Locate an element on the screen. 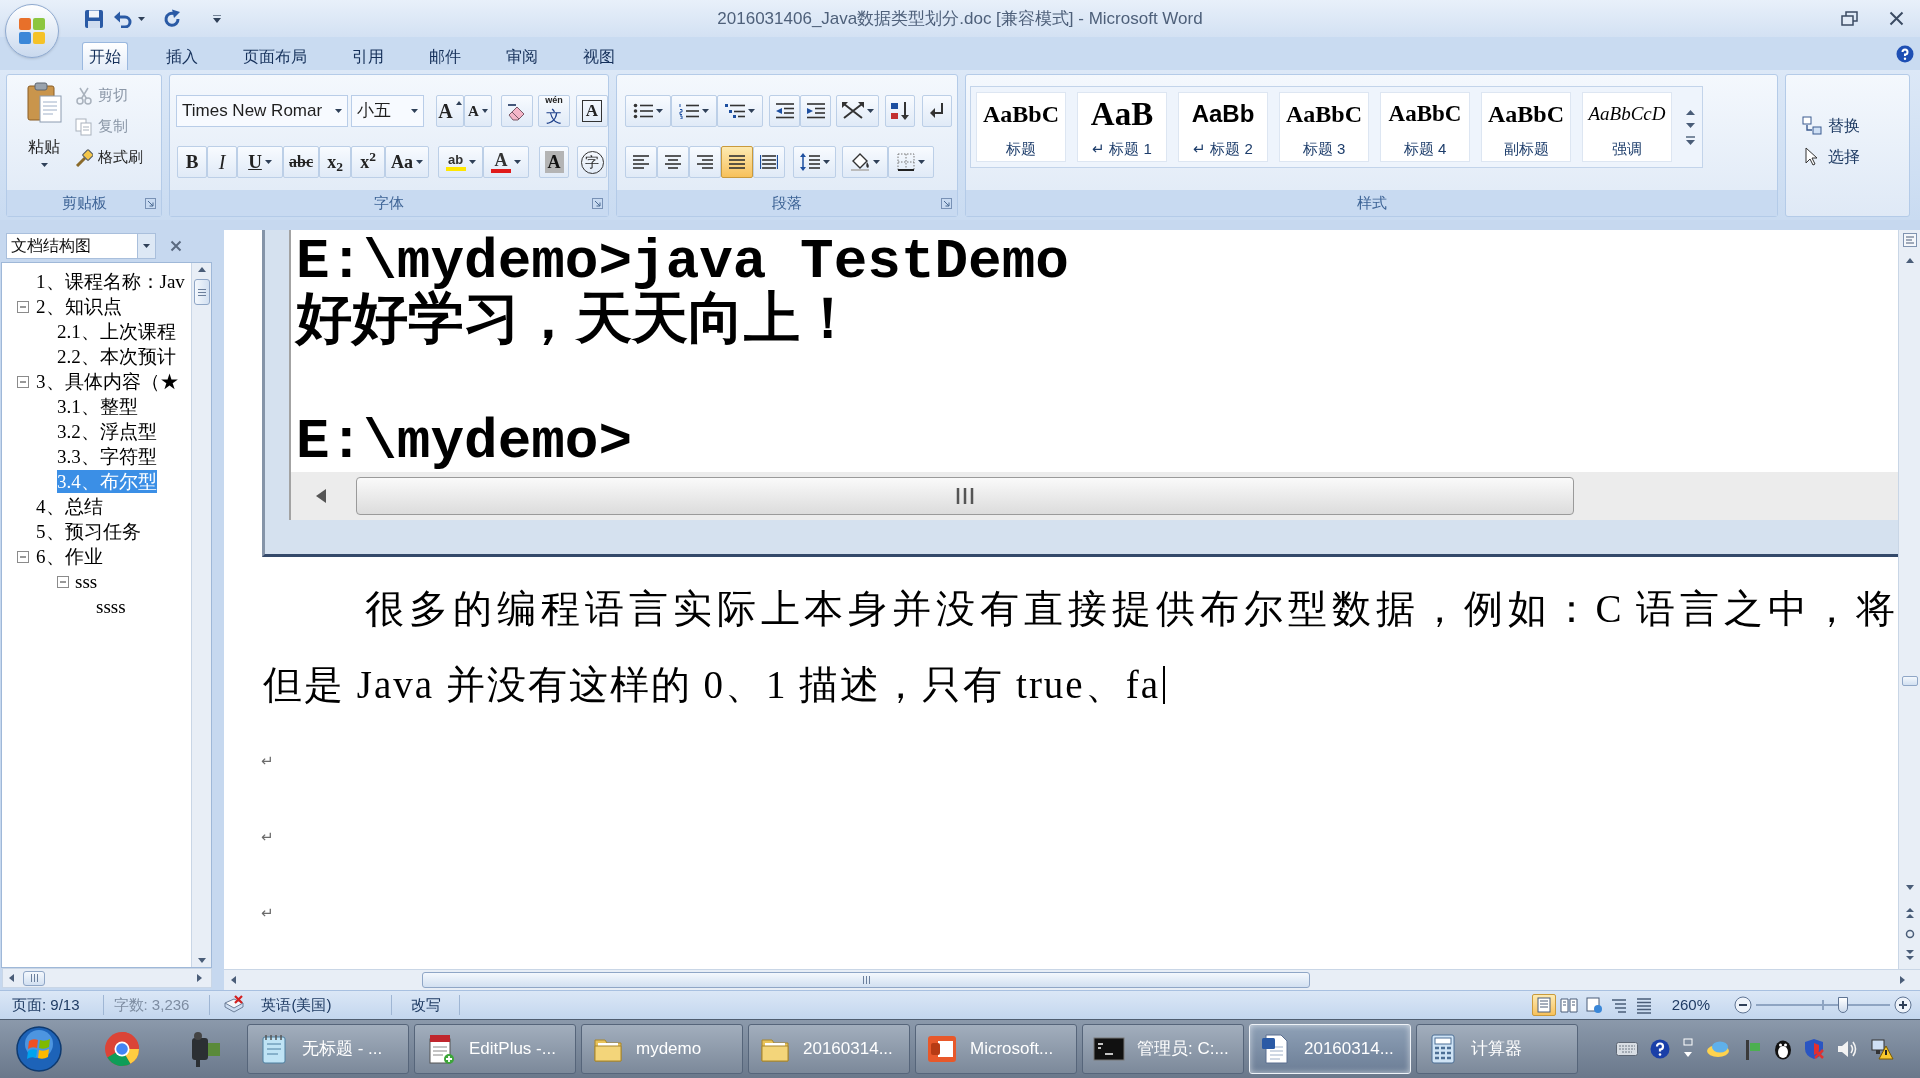 This screenshot has width=1920, height=1078. highlight-button: ab is located at coordinates (460, 162).